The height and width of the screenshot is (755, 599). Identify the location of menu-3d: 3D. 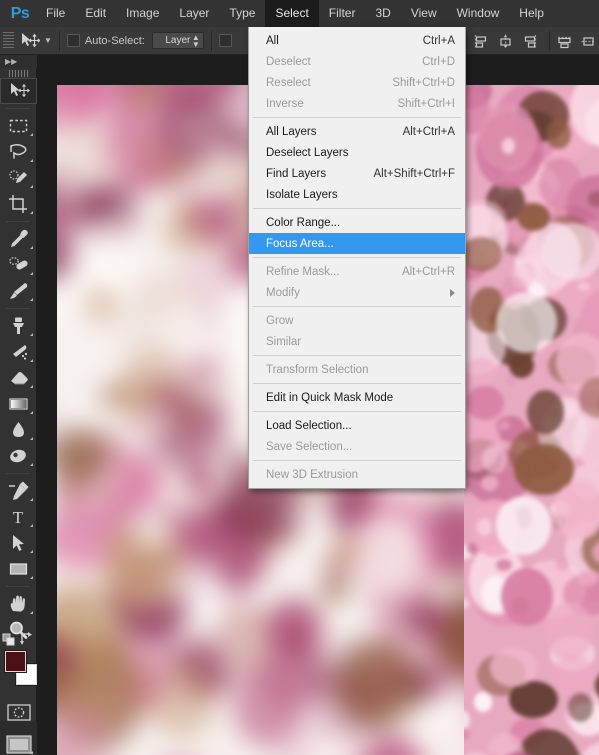
(382, 13).